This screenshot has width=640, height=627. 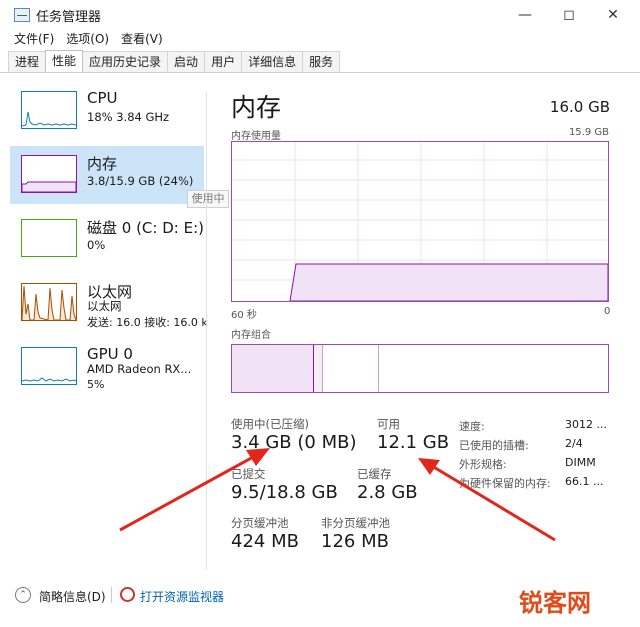 I want to click on fewer-details-link: 简略信息(D), so click(x=72, y=596).